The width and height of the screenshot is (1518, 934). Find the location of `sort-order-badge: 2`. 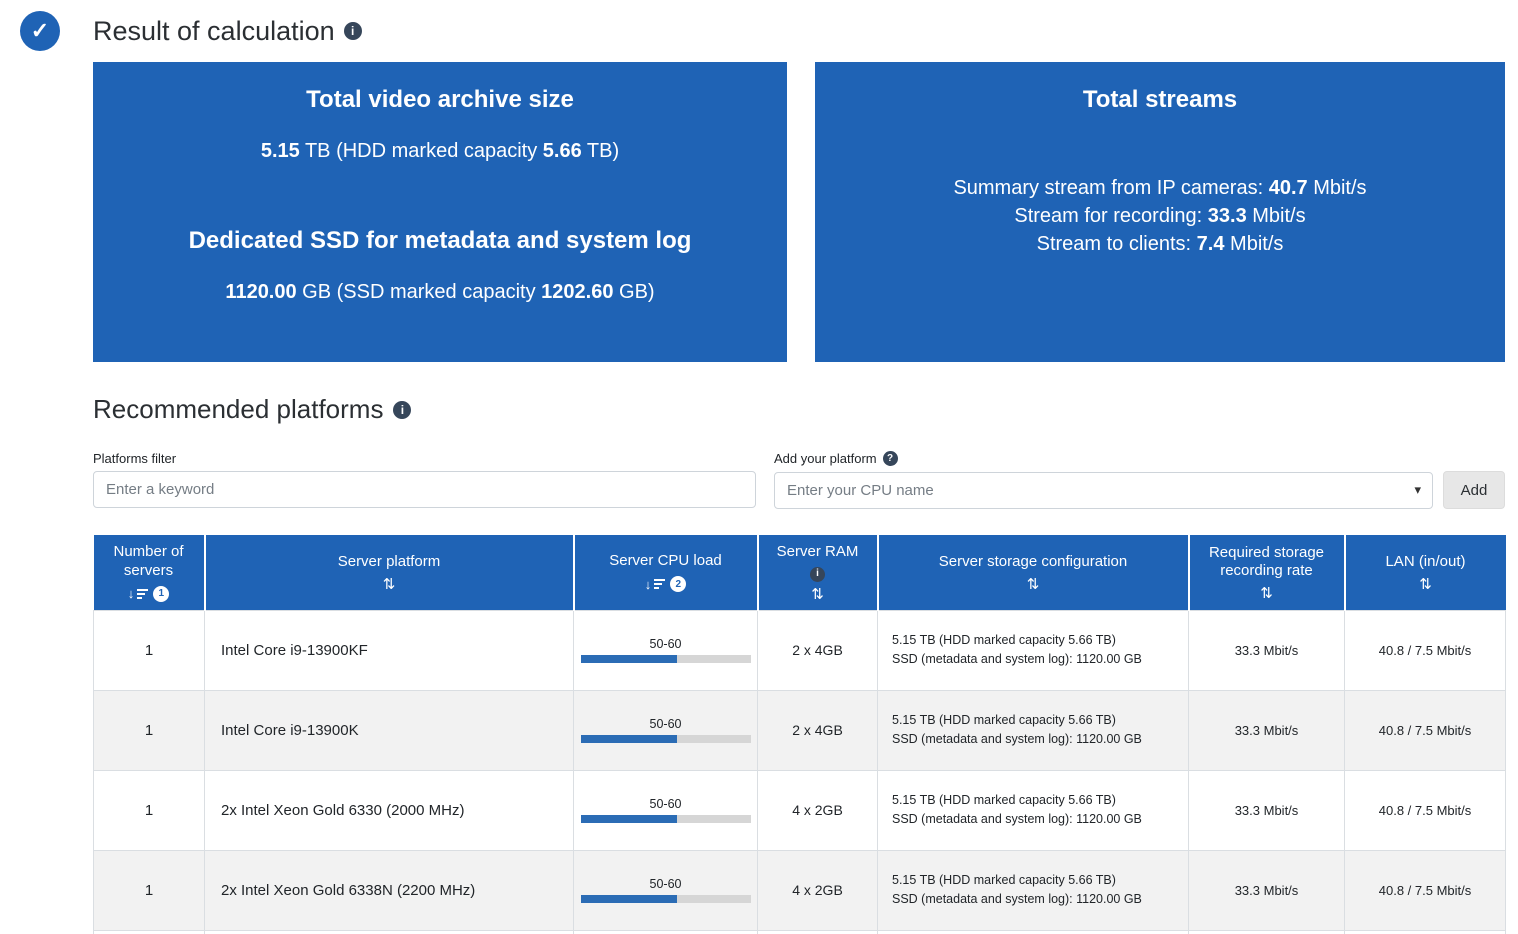

sort-order-badge: 2 is located at coordinates (678, 584).